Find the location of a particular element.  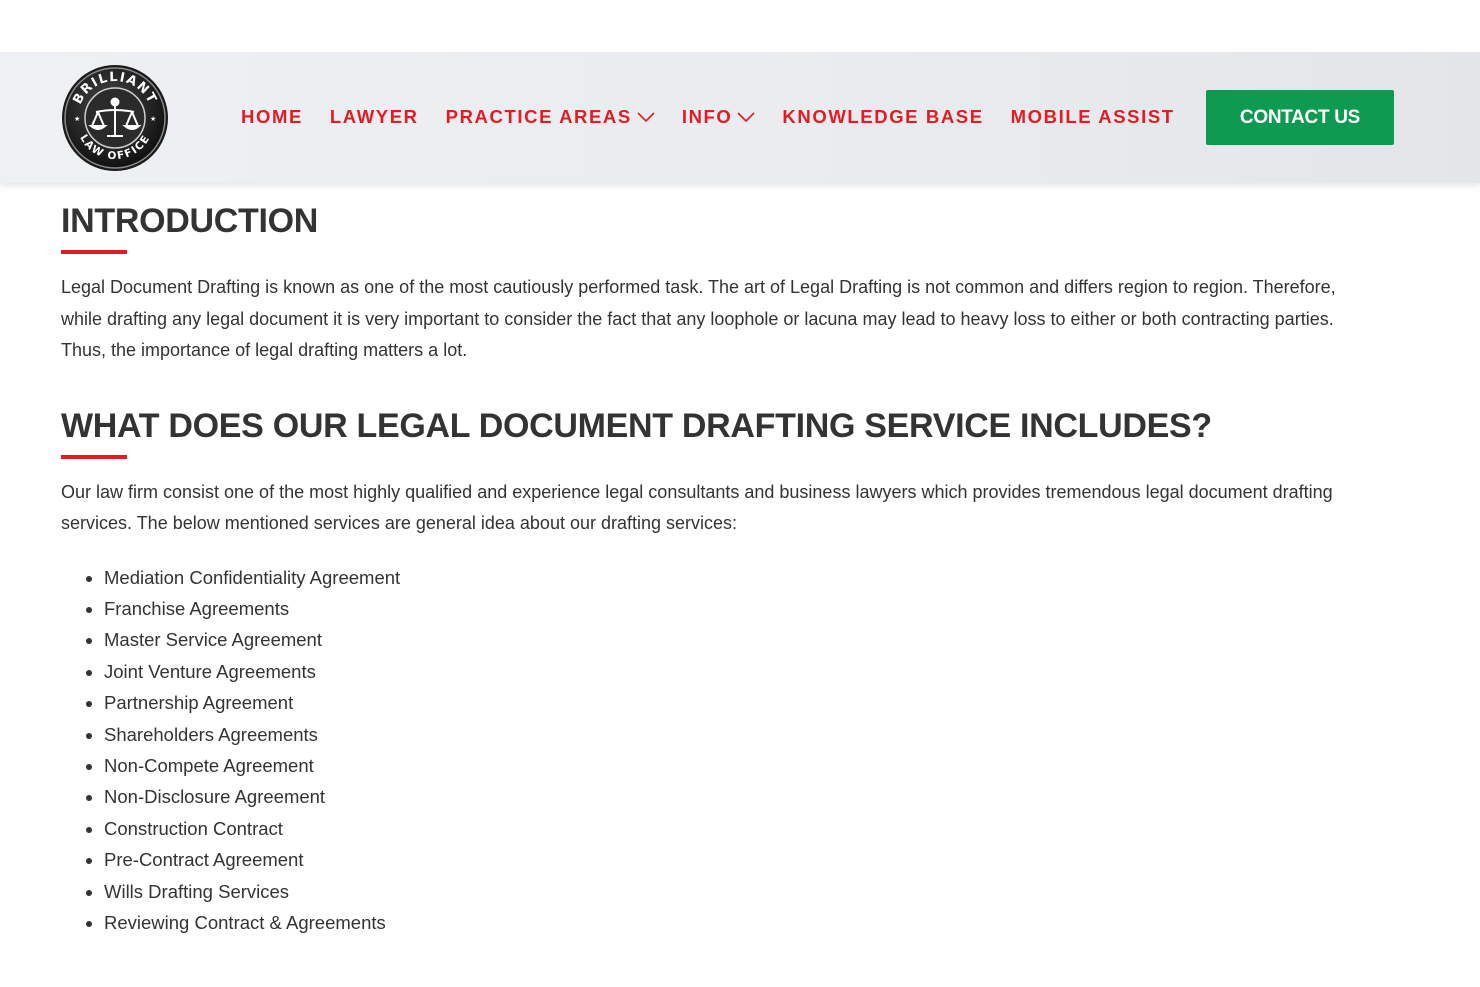

list-item: Construction Contract is located at coordinates (742, 828).